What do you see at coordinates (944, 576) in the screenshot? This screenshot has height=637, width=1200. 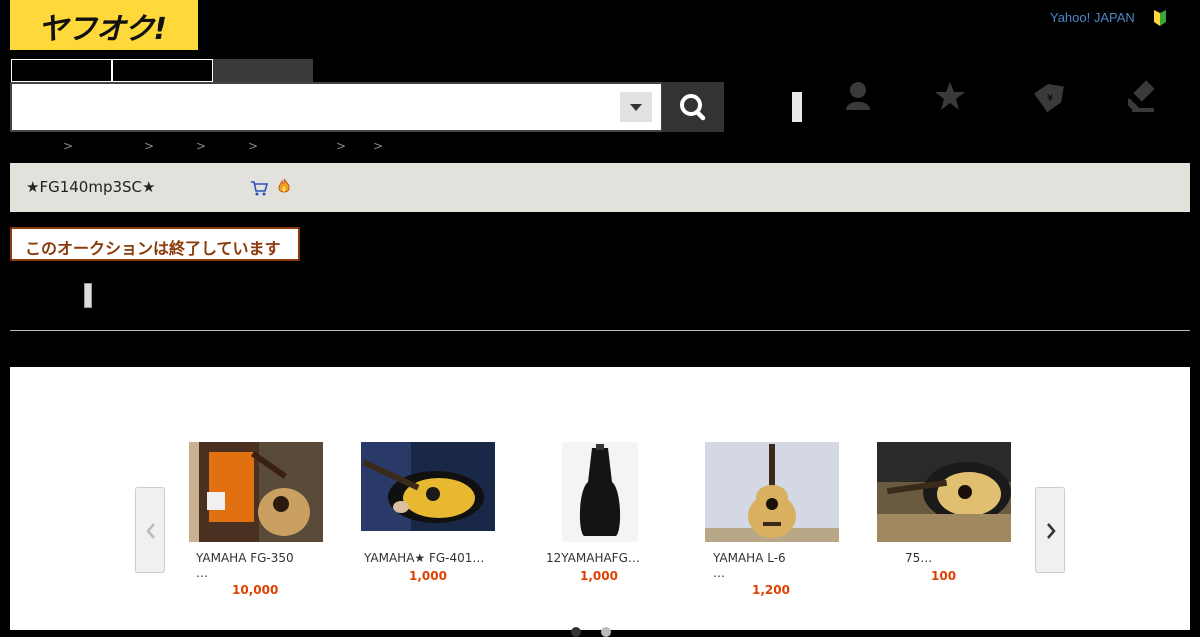 I see `product-price: 100` at bounding box center [944, 576].